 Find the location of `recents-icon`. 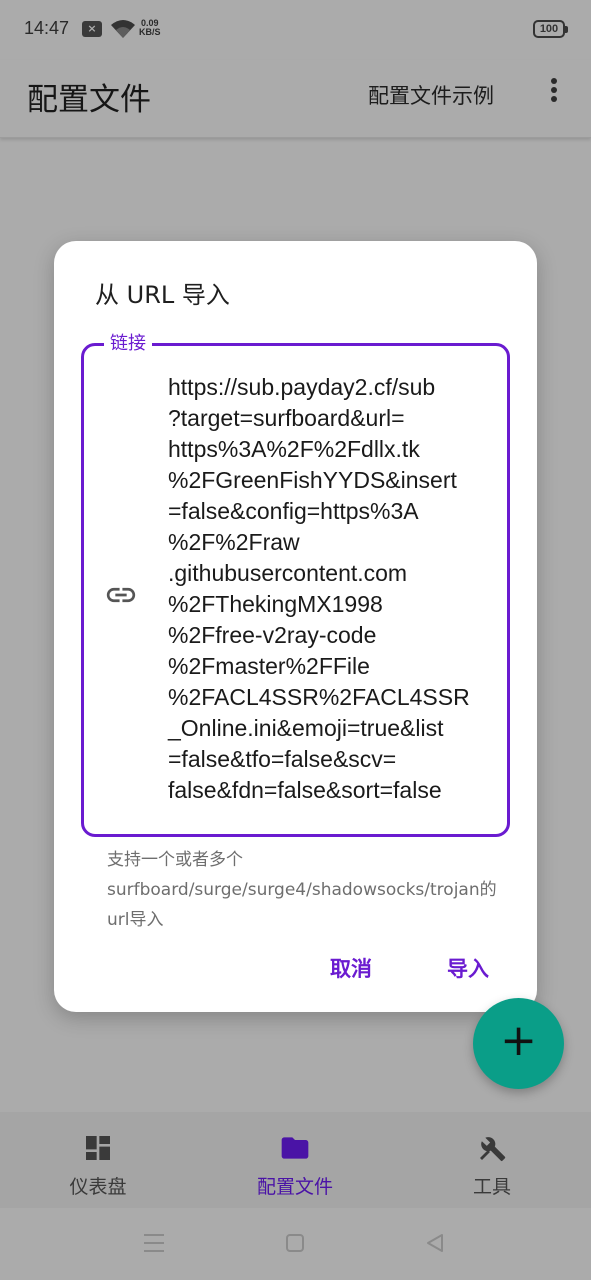

recents-icon is located at coordinates (154, 1243).